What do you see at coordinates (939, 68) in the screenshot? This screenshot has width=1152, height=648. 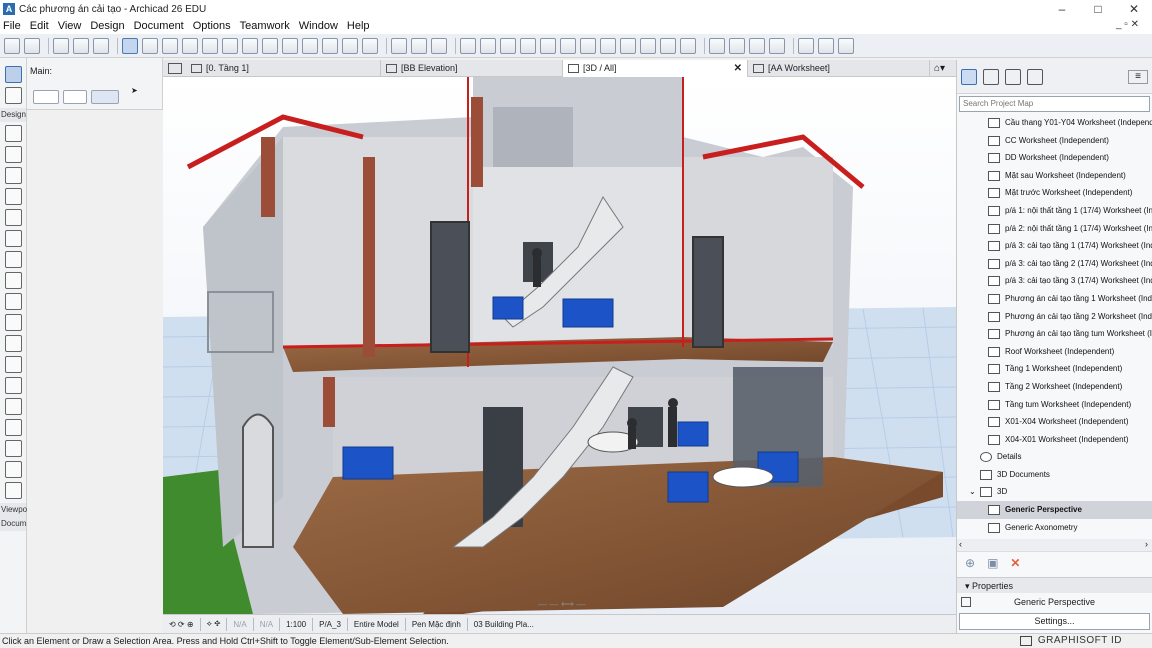 I see `tab-list-icon: ⌂▾` at bounding box center [939, 68].